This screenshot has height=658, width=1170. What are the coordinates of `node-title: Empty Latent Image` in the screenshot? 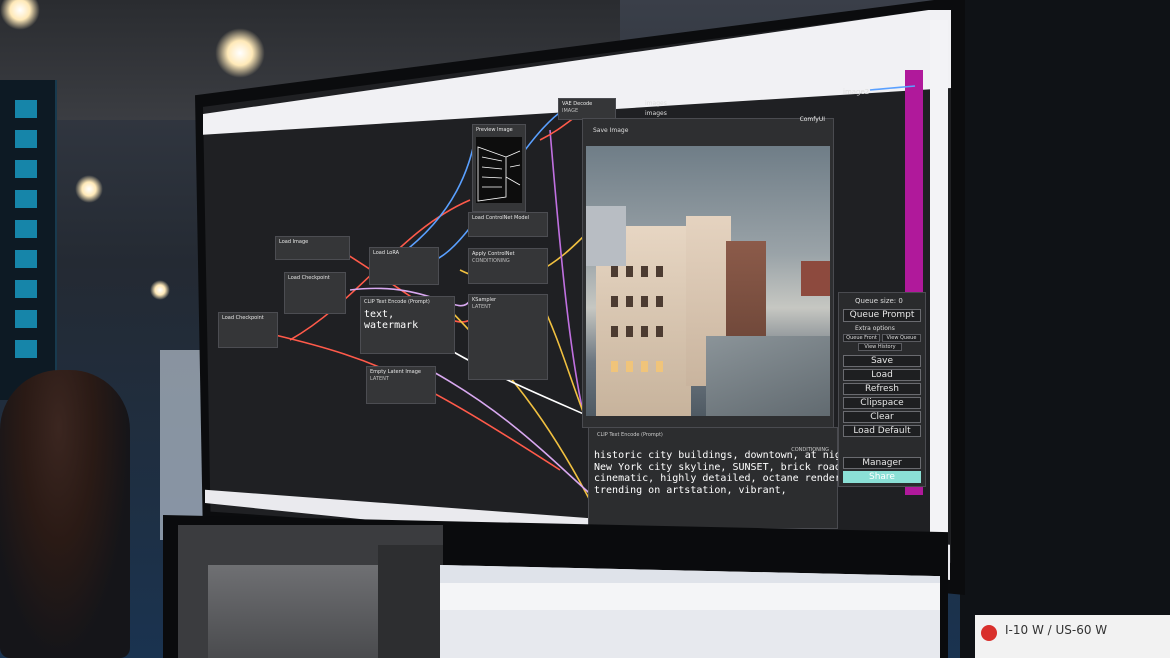 It's located at (395, 372).